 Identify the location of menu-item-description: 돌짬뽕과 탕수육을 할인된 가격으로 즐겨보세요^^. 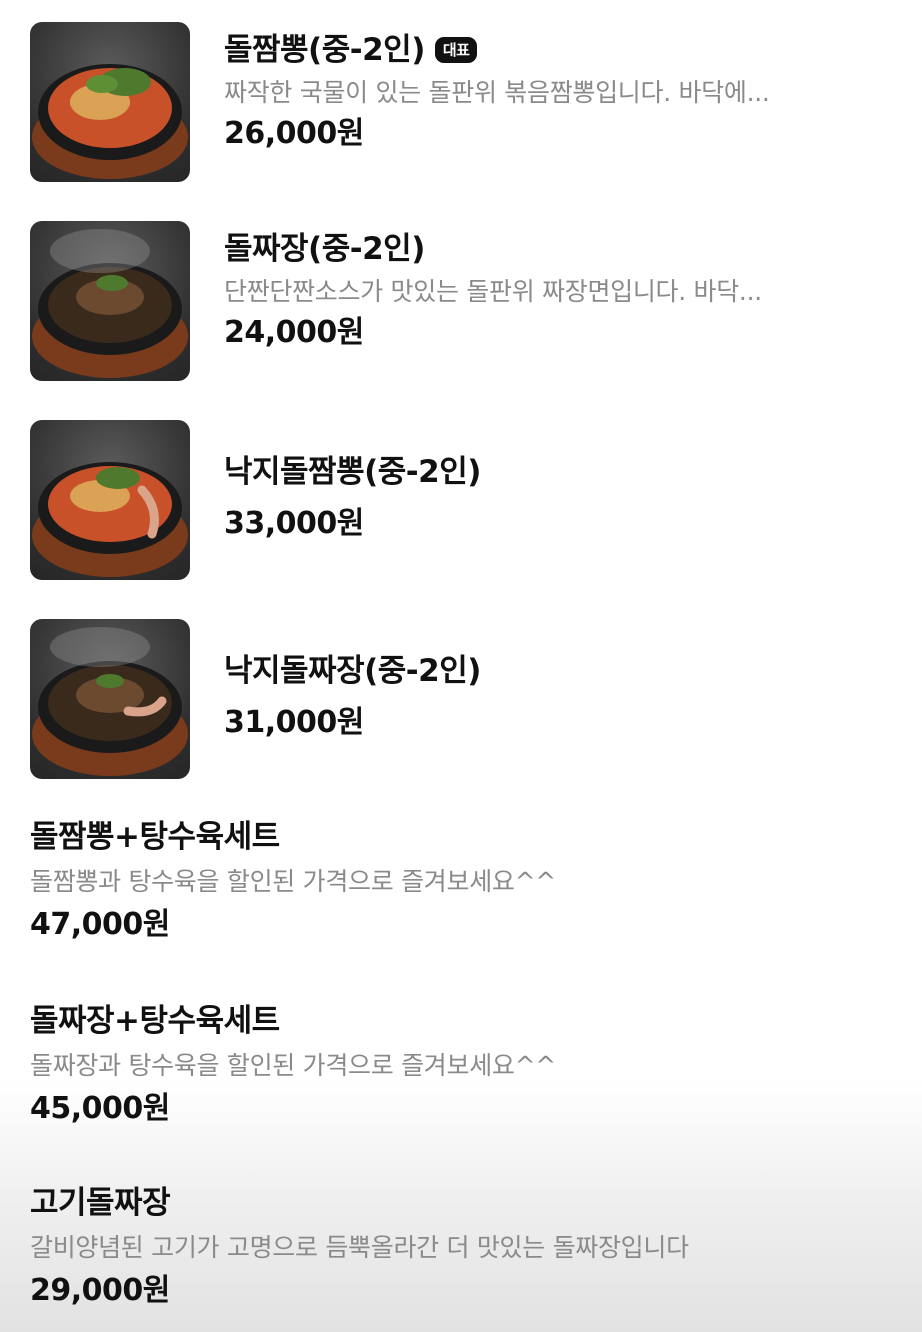
(293, 881).